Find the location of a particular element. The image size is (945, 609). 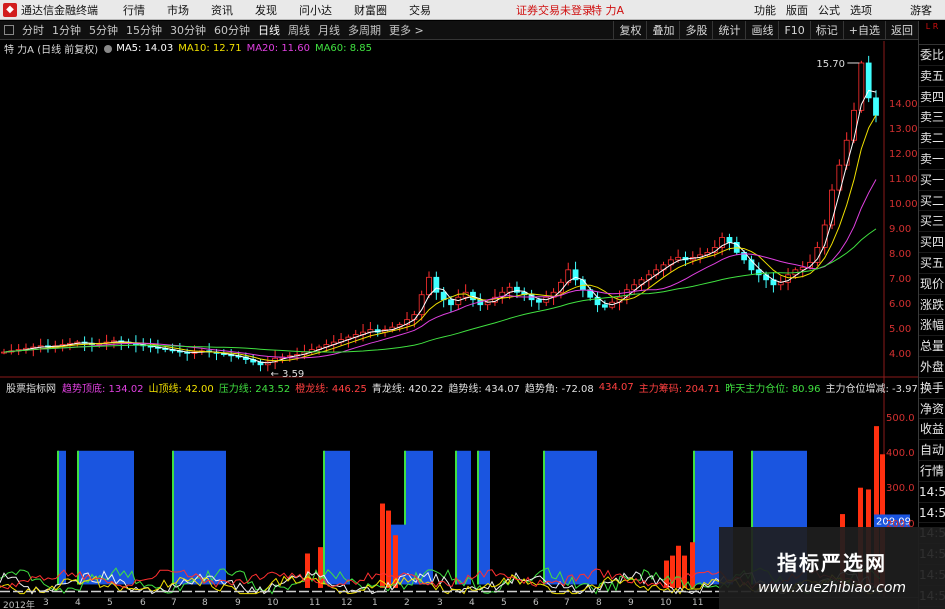

watermark-url: www.xuezhibiao.com is located at coordinates (832, 588).